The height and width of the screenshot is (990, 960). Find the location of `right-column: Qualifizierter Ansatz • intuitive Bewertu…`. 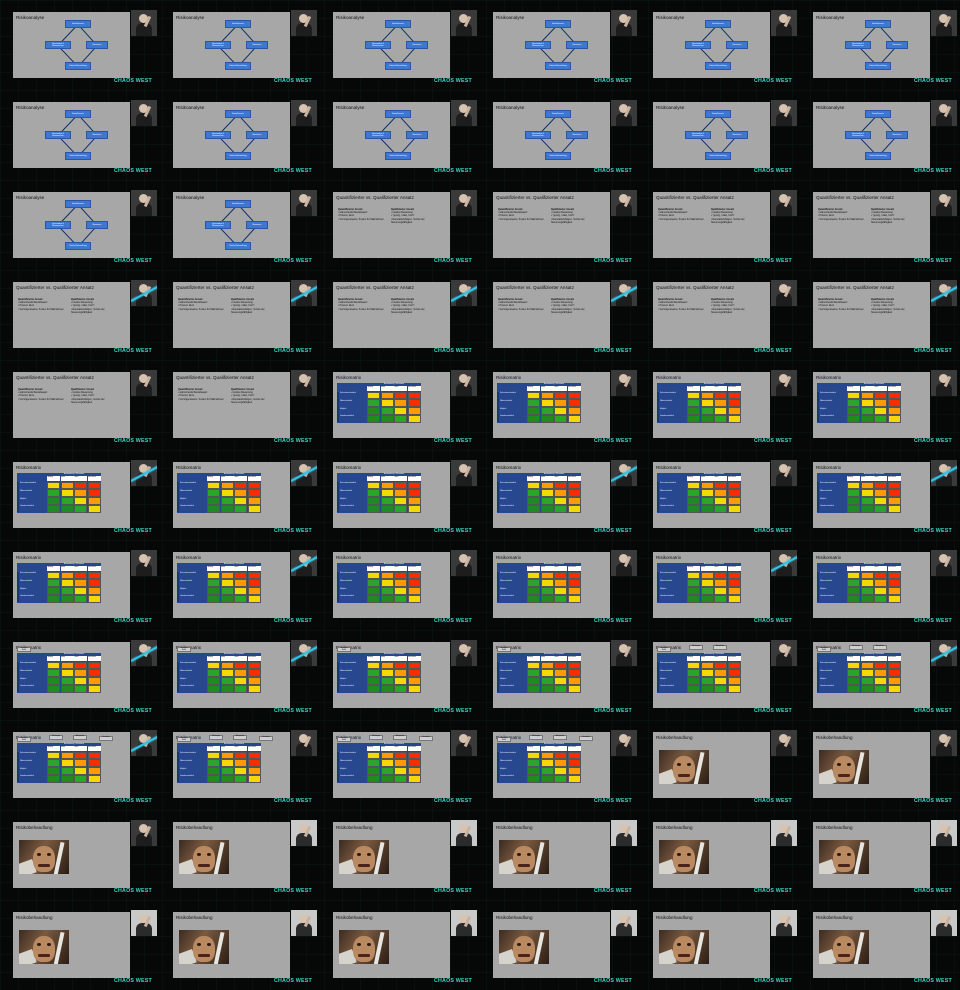

right-column: Qualifizierter Ansatz • intuitive Bewertu… is located at coordinates (256, 306).